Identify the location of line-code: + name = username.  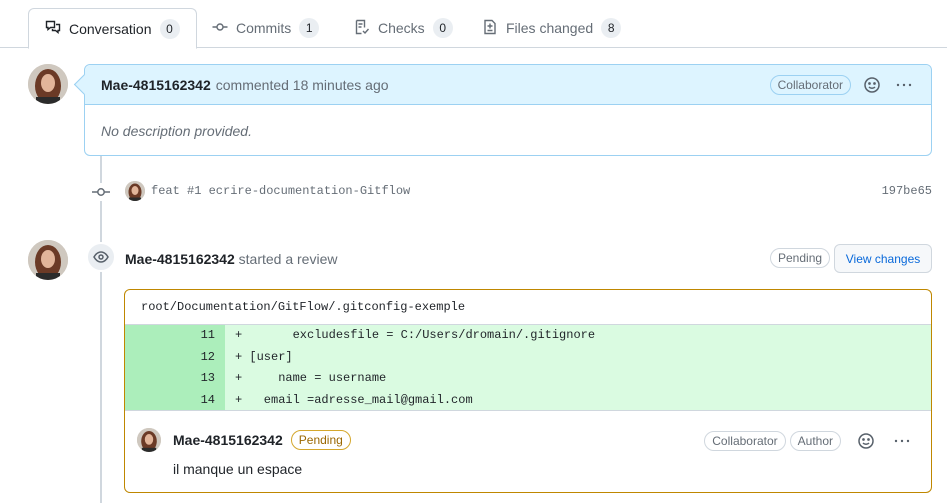
(311, 378).